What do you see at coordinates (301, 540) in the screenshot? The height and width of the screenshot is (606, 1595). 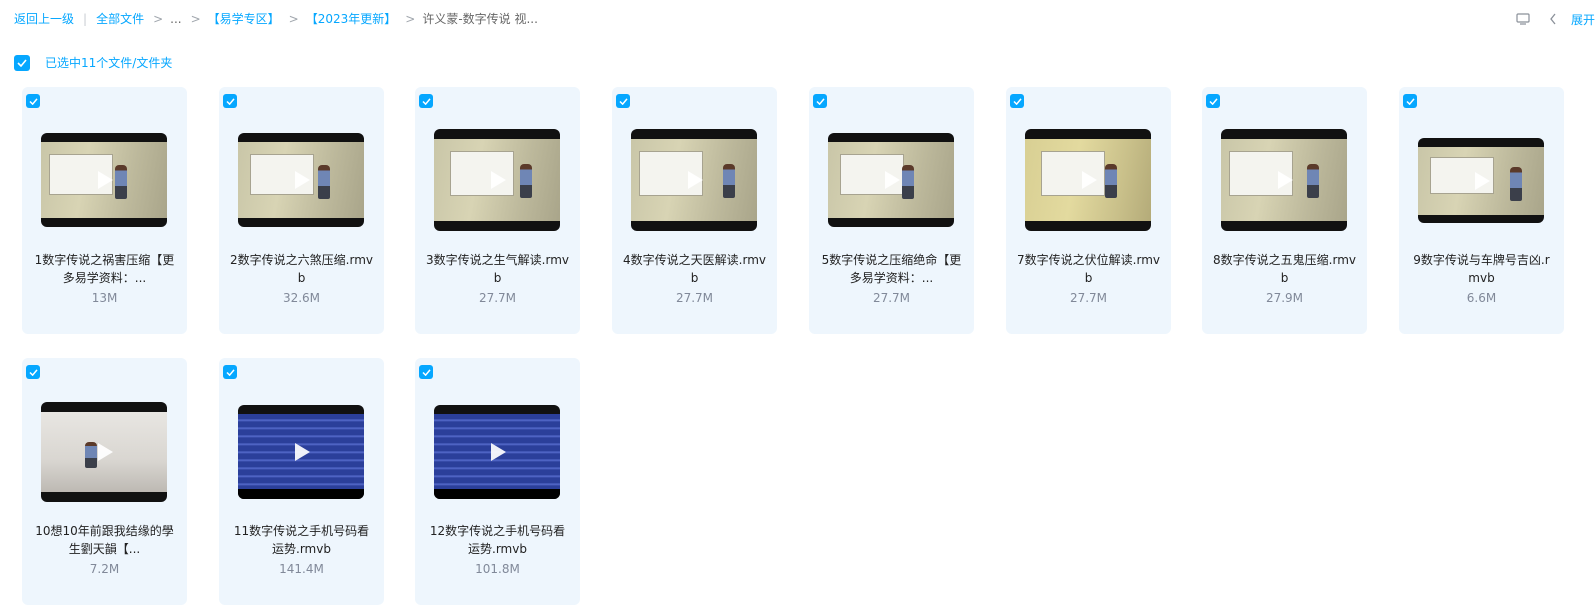 I see `file-name: 11数字传说之手机号码看运势.rmvb` at bounding box center [301, 540].